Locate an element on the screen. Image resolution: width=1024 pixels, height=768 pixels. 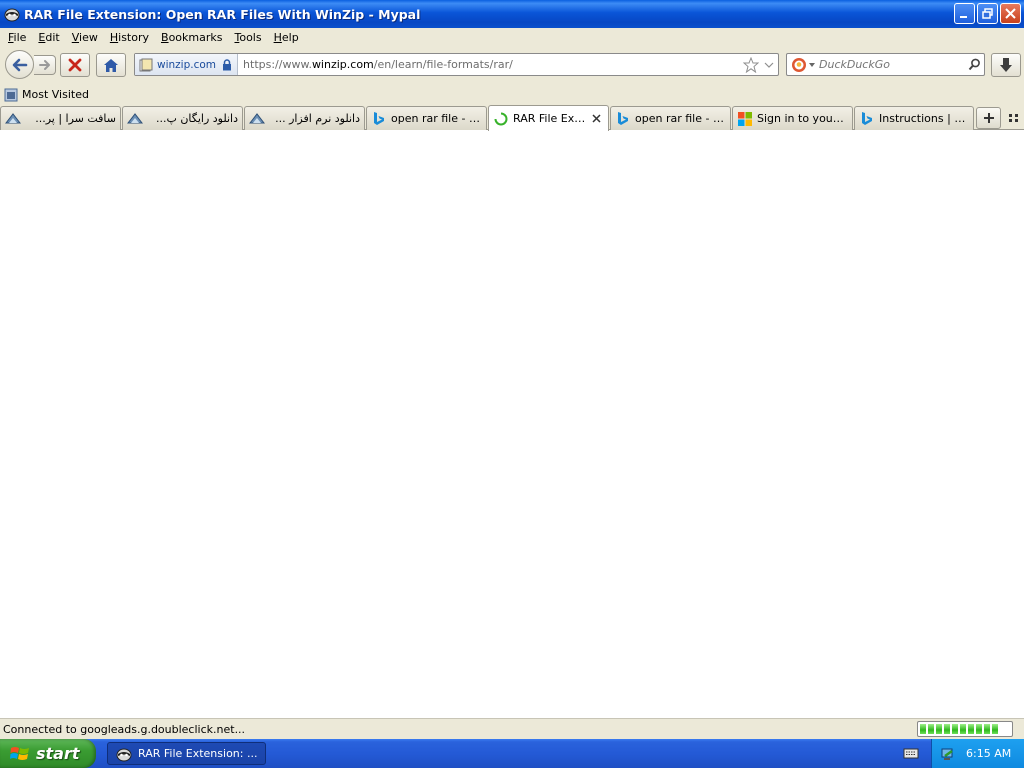
menu-history: History is located at coordinates (129, 37).